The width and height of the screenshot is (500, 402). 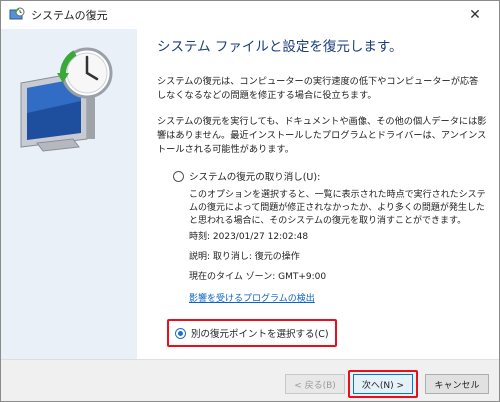 What do you see at coordinates (252, 297) in the screenshot?
I see `affected-programs-link: 影響を受けるプログラムの検出` at bounding box center [252, 297].